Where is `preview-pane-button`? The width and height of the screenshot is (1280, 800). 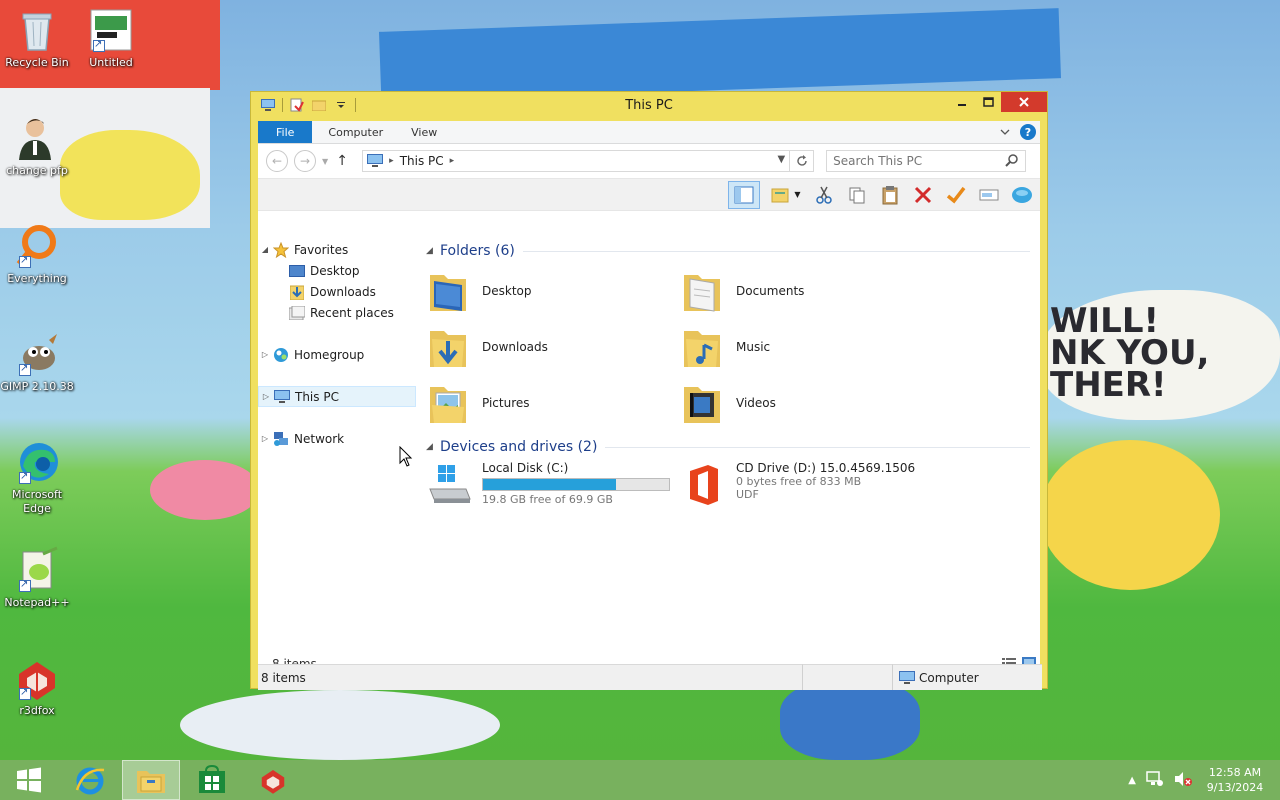 preview-pane-button is located at coordinates (744, 194).